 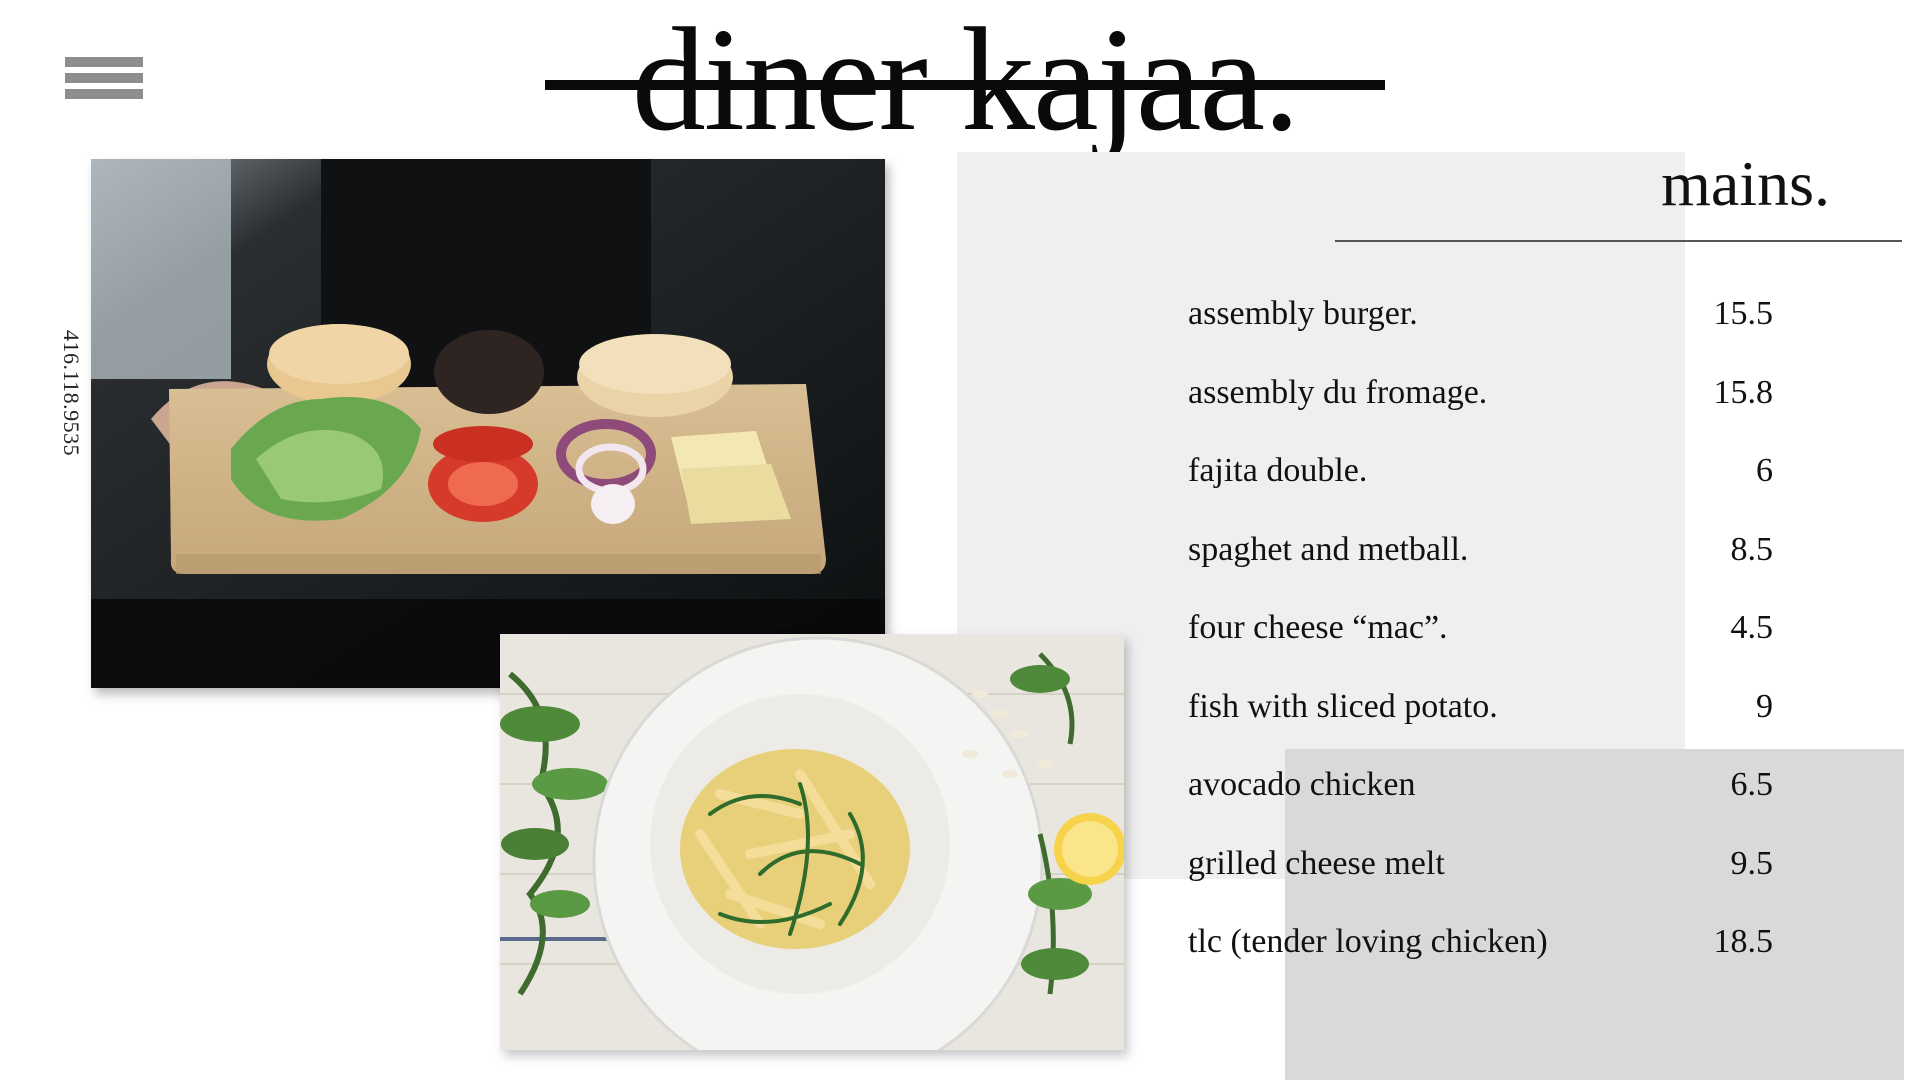 What do you see at coordinates (1278, 471) in the screenshot?
I see `menu-item-name: fajita double.` at bounding box center [1278, 471].